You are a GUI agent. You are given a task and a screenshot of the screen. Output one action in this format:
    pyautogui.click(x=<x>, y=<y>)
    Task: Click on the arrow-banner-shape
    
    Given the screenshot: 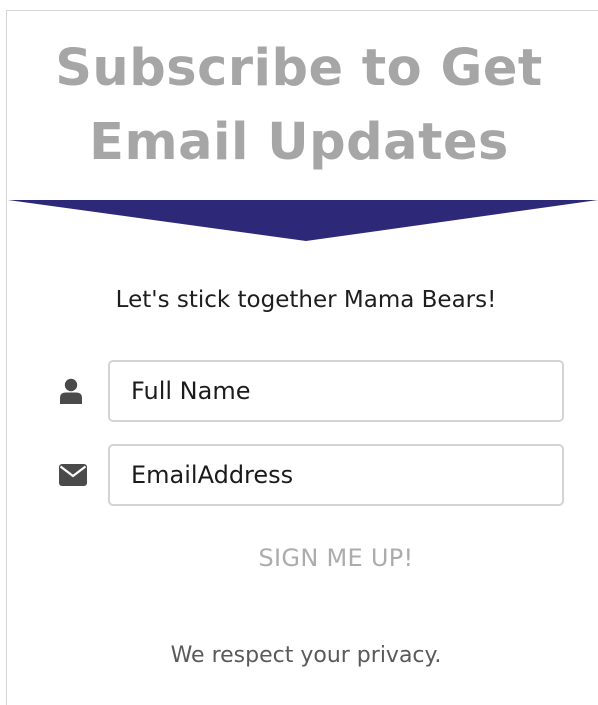 What is the action you would take?
    pyautogui.click(x=303, y=220)
    